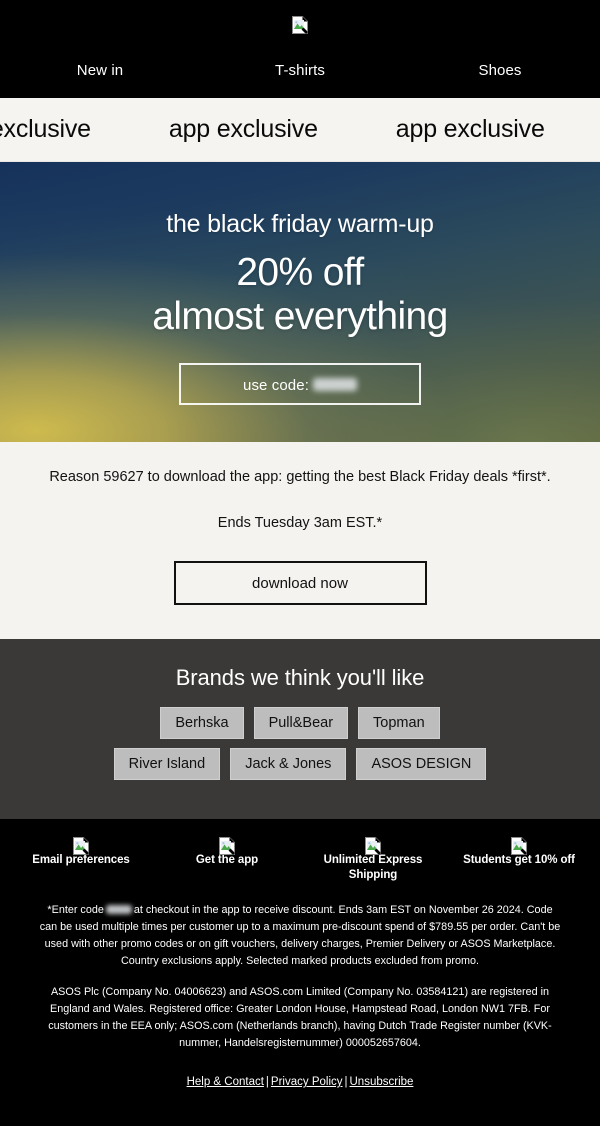  I want to click on footer-link-help-and-contact: Help & Contact, so click(225, 1082).